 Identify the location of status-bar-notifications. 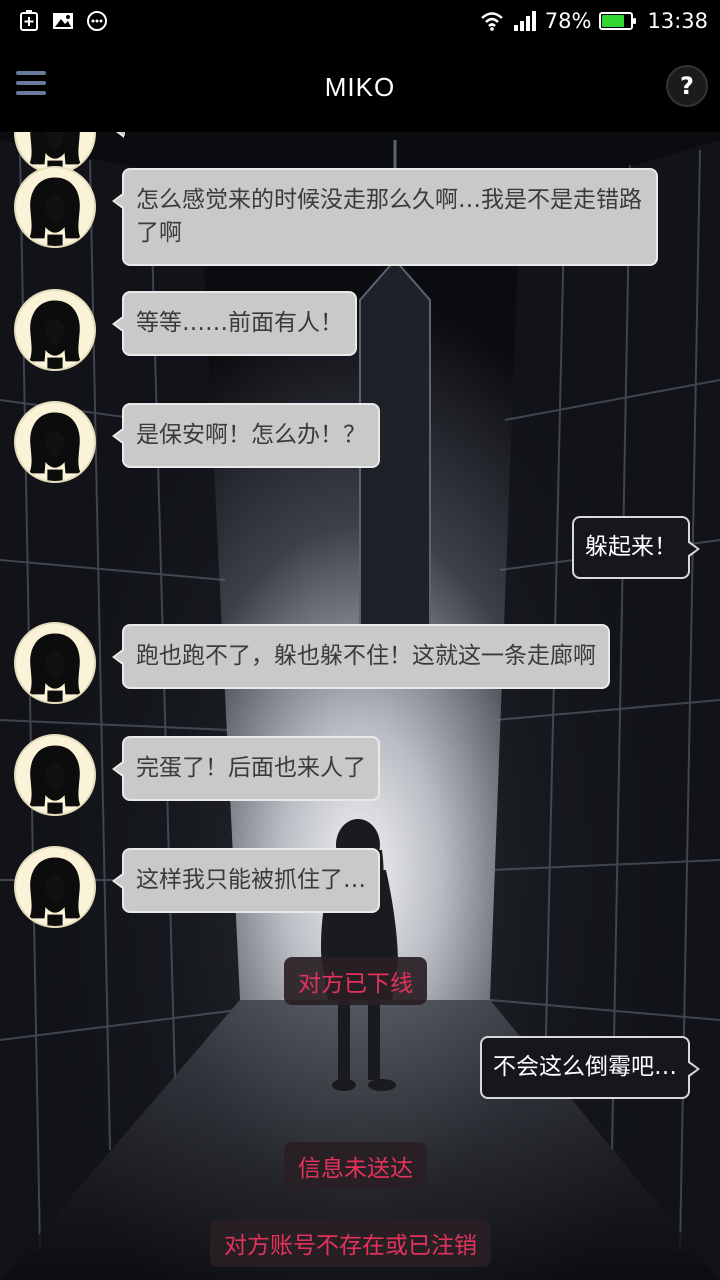
(63, 21).